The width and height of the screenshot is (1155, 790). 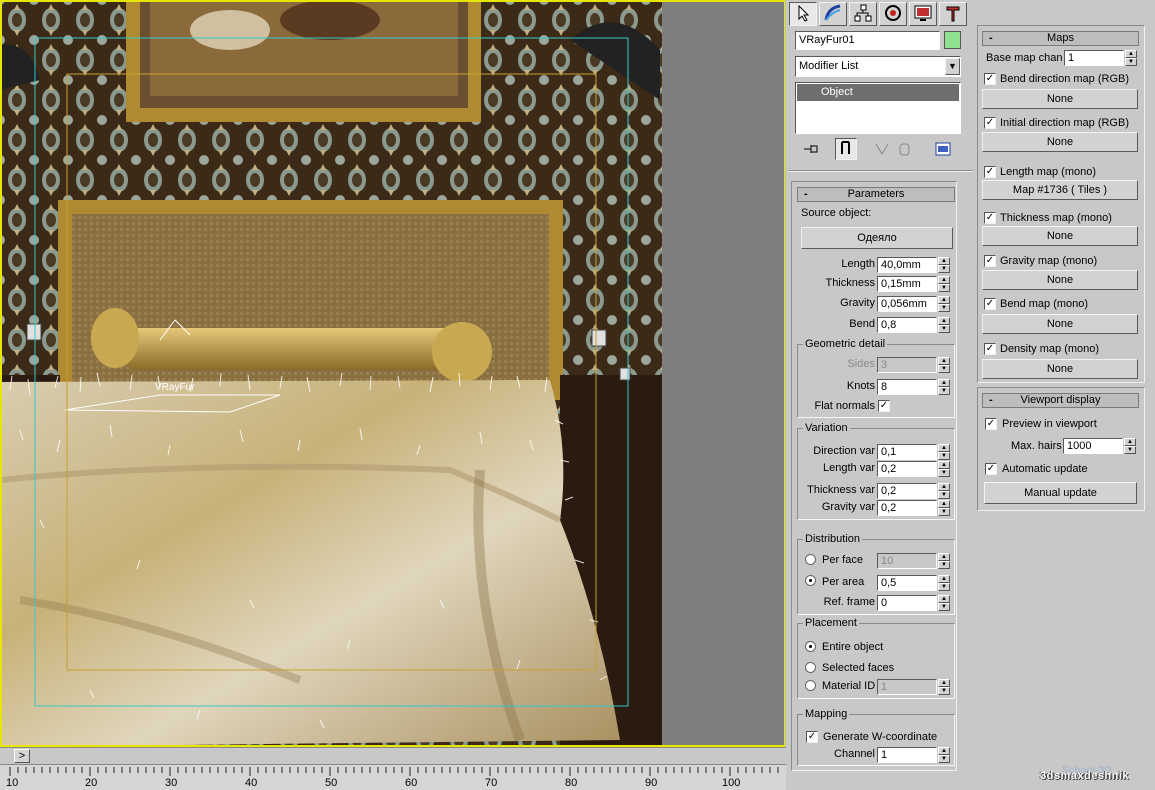 I want to click on mapping-title: Mapping, so click(x=826, y=714).